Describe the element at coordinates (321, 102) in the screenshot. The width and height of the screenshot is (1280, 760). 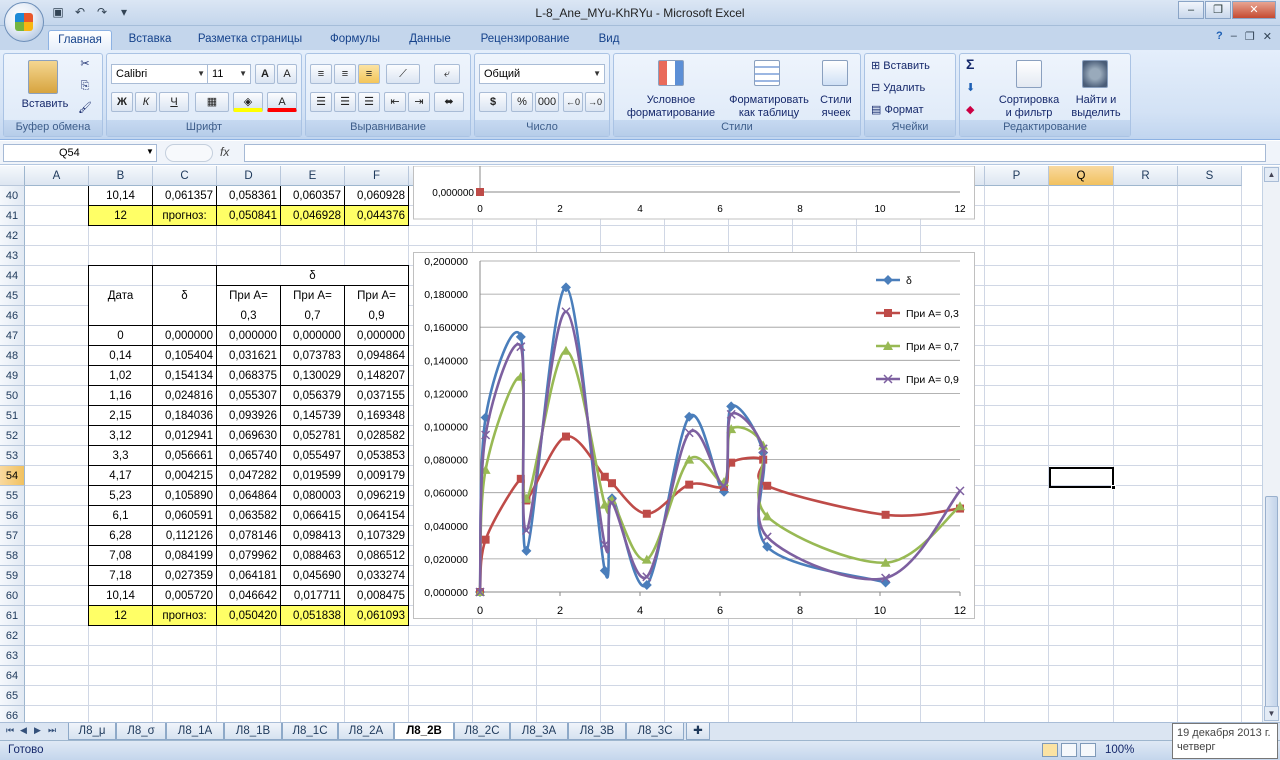
I see `align-left-button: ☰` at that location.